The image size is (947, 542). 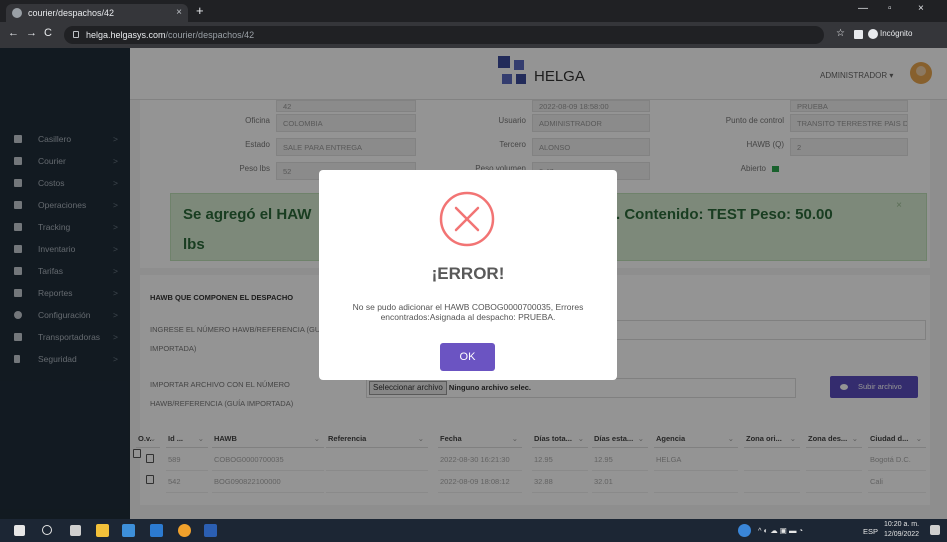 I want to click on close-window-button: ×, so click(x=921, y=8).